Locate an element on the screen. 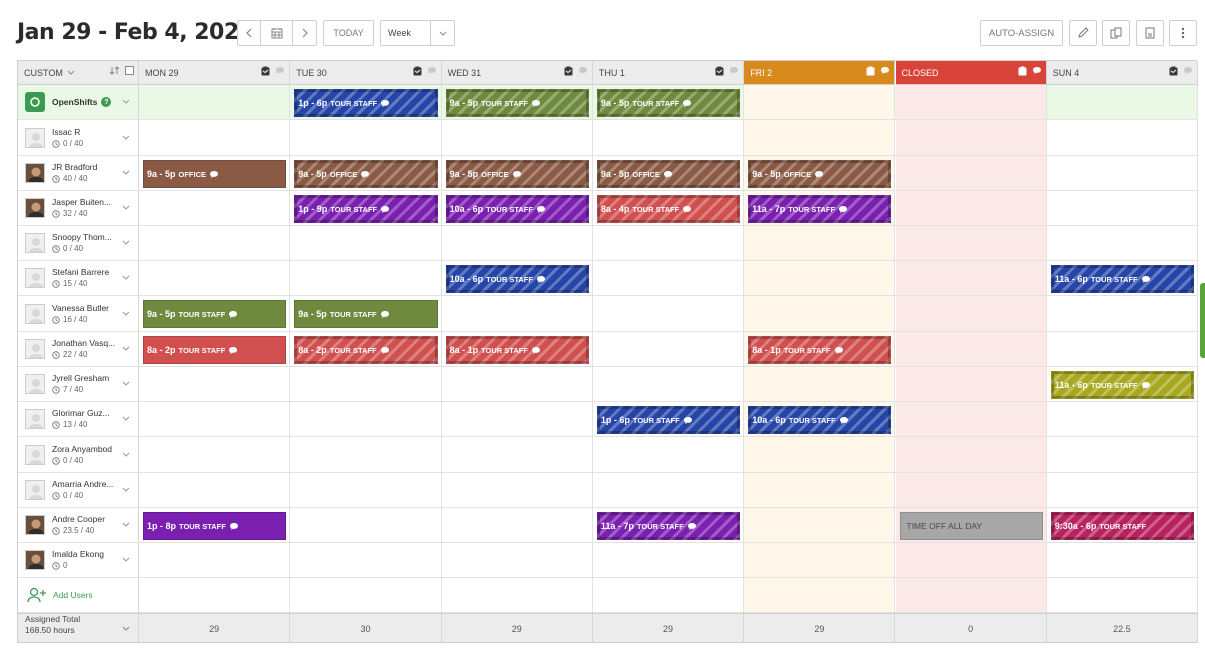  user-cell: Jonathan Vasq... 22 / 40 is located at coordinates (78, 349).